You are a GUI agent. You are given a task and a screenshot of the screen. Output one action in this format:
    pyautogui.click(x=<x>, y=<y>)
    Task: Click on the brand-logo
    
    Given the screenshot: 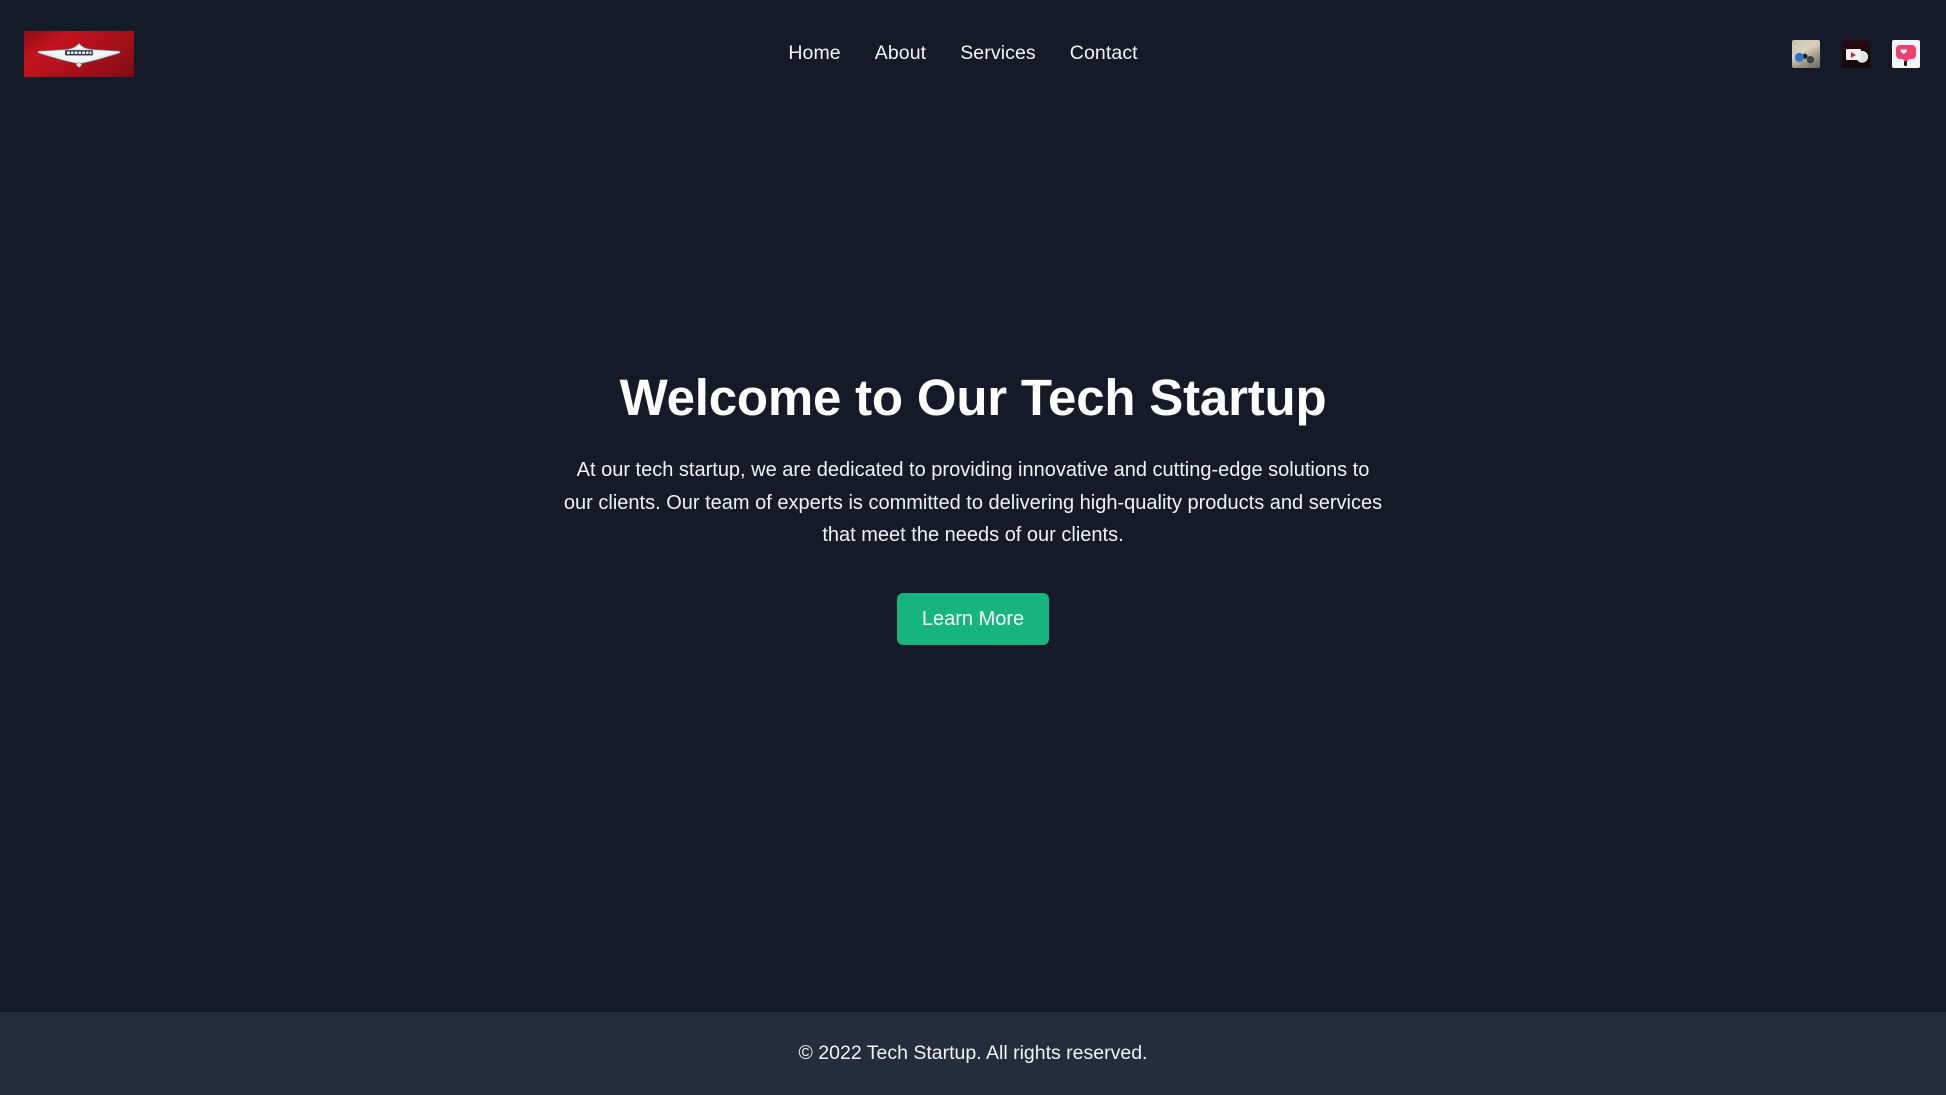 What is the action you would take?
    pyautogui.click(x=79, y=53)
    